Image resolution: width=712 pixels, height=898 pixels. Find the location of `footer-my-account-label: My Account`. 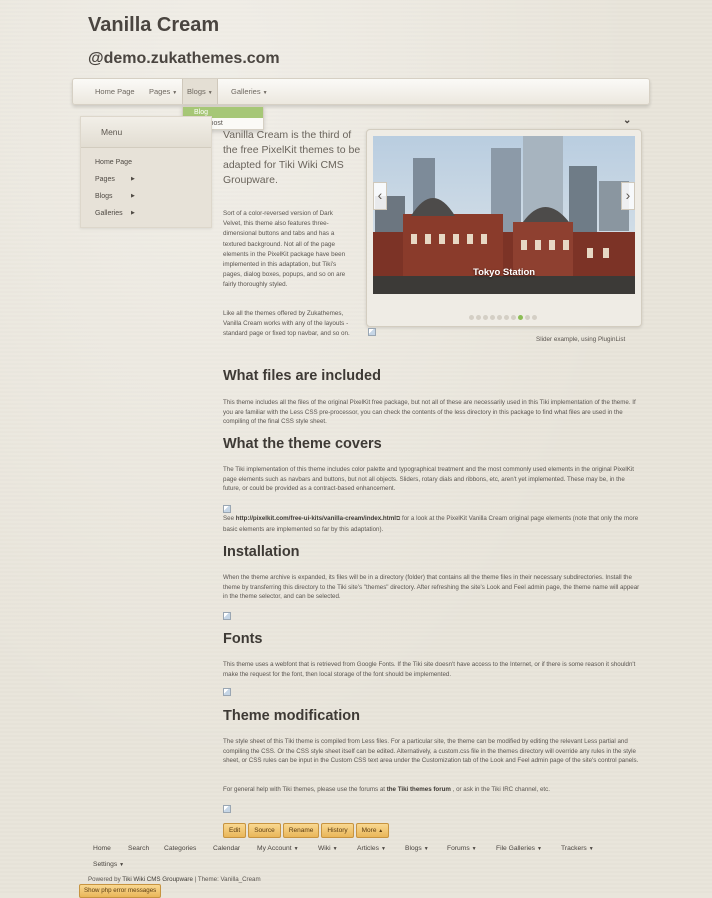

footer-my-account-label: My Account is located at coordinates (274, 848).